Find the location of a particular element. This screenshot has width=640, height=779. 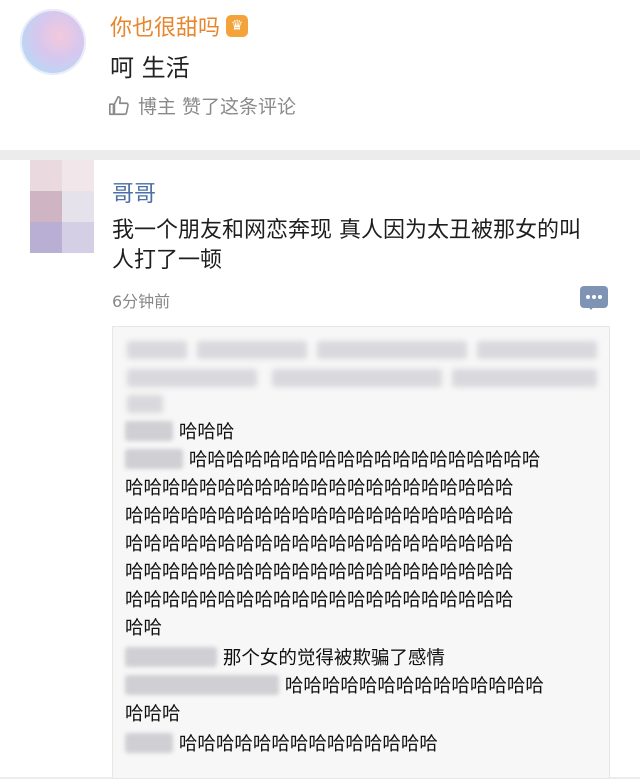

chat-line: 哈哈 is located at coordinates (144, 628).